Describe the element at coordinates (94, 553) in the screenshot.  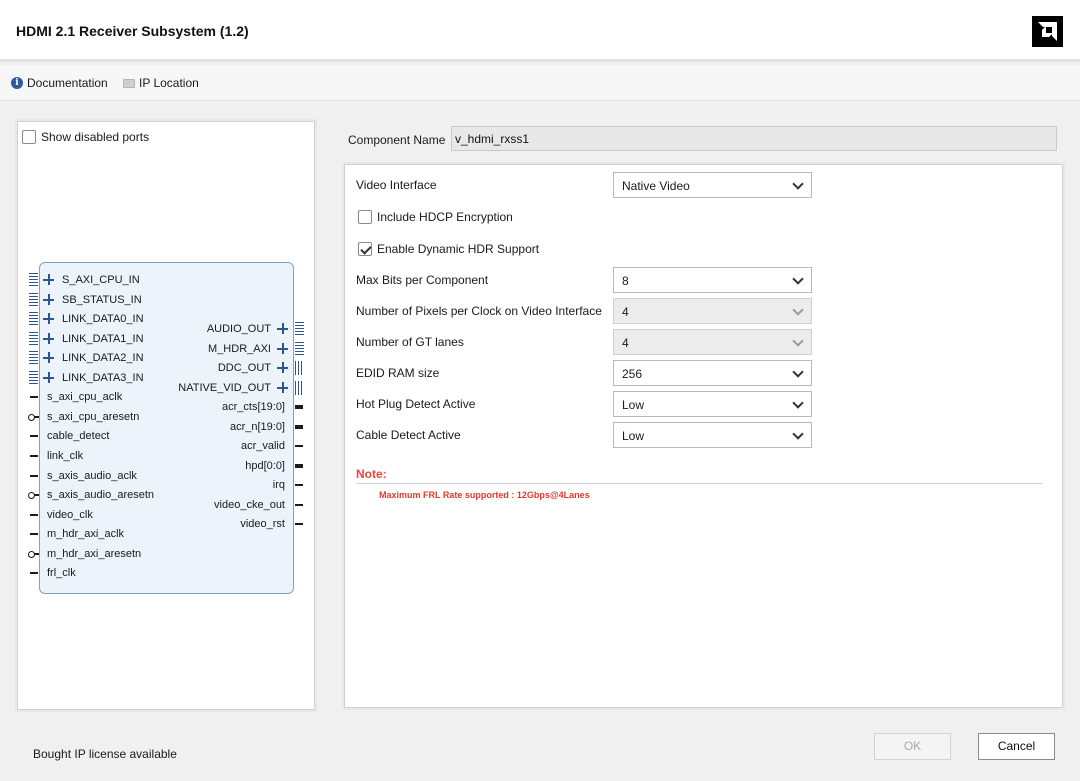
I see `port-label: m_hdr_axi_aresetn` at that location.